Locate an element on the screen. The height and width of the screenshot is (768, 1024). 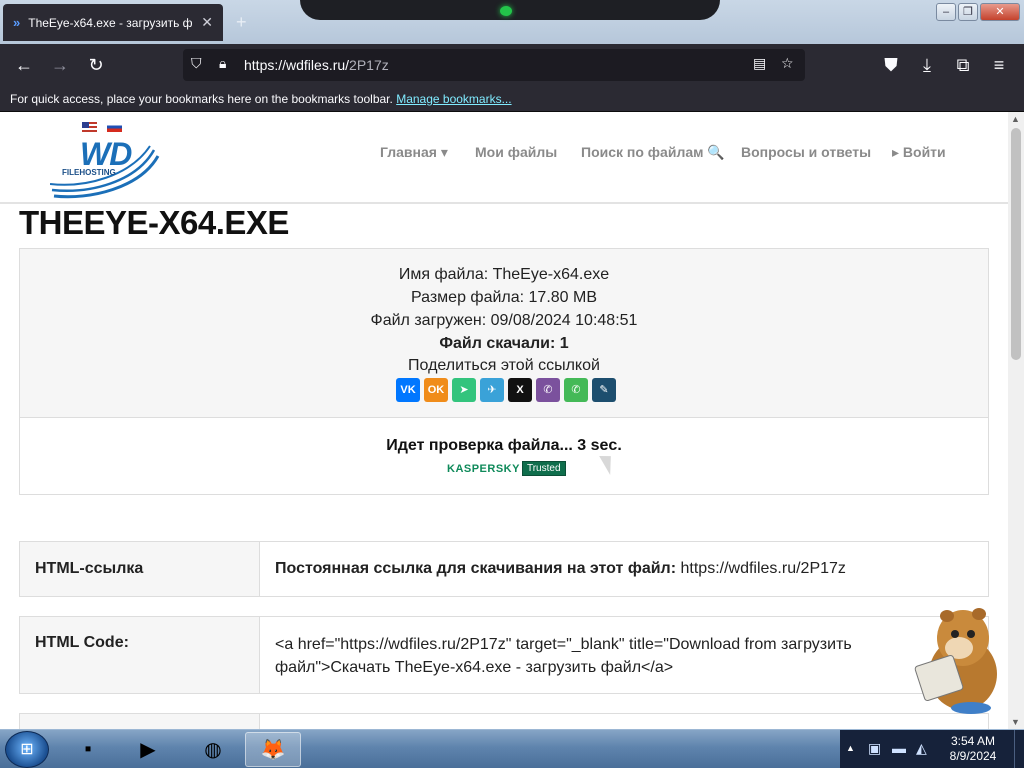
next-row-label is located at coordinates (140, 721).